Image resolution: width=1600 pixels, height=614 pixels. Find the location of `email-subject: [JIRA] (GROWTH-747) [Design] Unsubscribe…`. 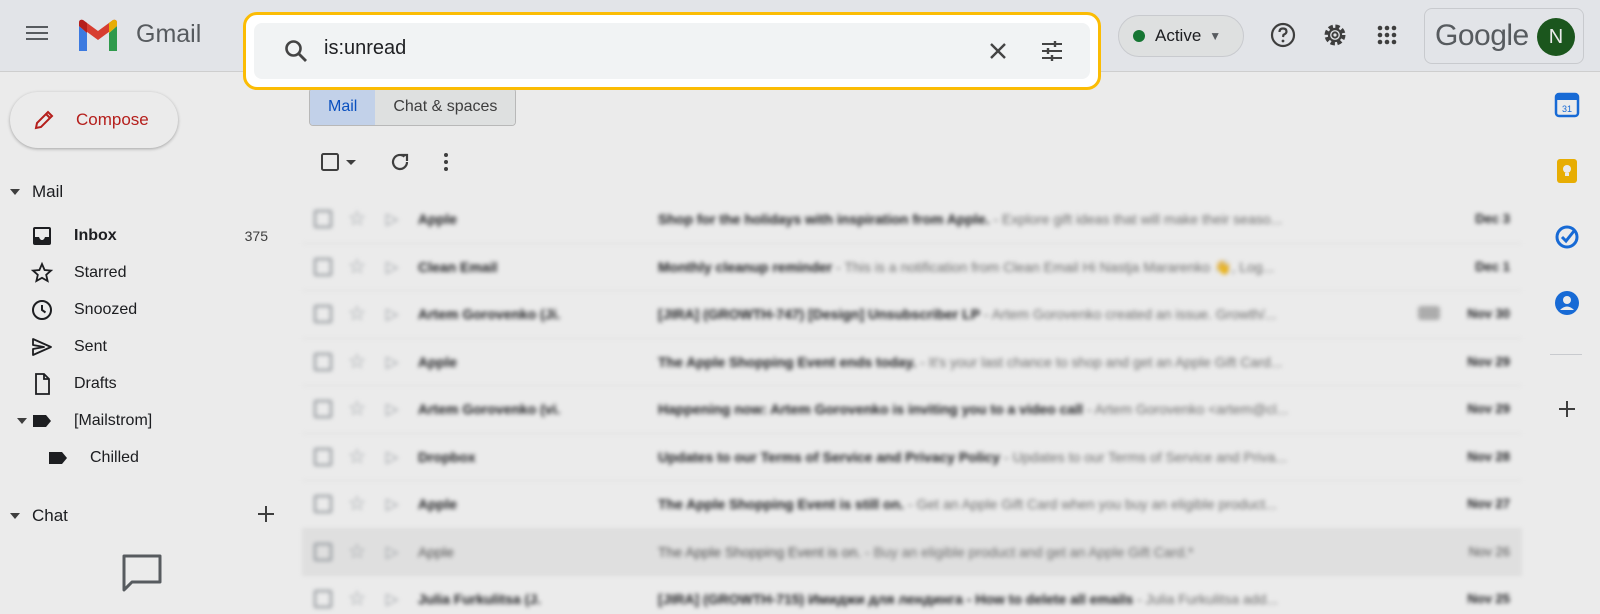

email-subject: [JIRA] (GROWTH-747) [Design] Unsubscribe… is located at coordinates (819, 314).